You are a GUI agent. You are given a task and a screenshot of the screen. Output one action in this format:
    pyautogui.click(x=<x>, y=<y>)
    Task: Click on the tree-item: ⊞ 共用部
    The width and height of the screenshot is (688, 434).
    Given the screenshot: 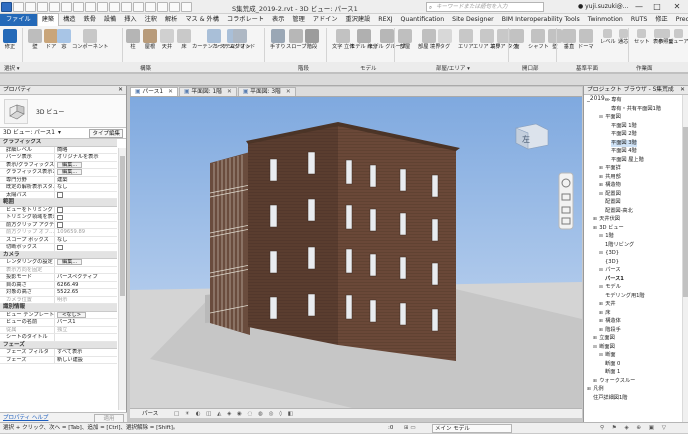 What is the action you would take?
    pyautogui.click(x=610, y=177)
    